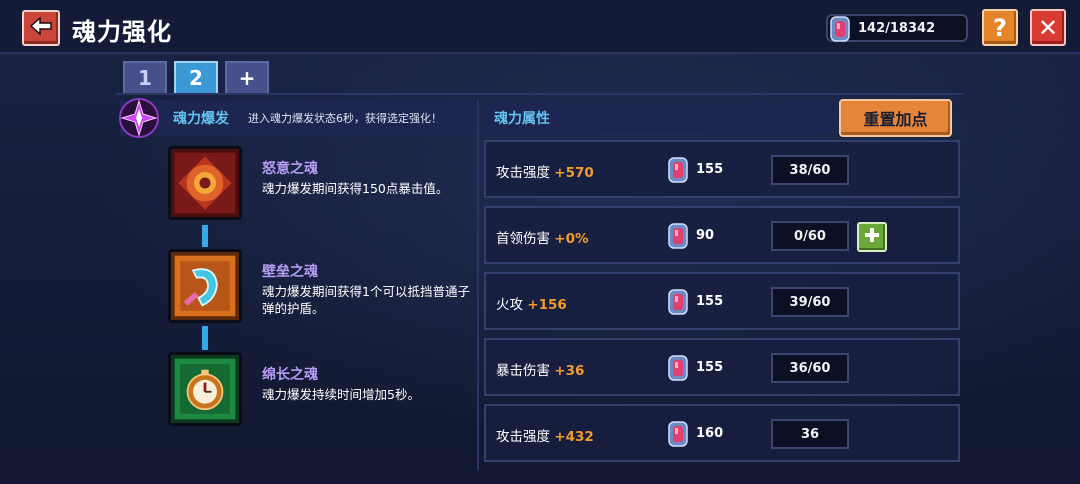 This screenshot has width=1080, height=484. What do you see at coordinates (810, 170) in the screenshot?
I see `attribute-level: 38/60` at bounding box center [810, 170].